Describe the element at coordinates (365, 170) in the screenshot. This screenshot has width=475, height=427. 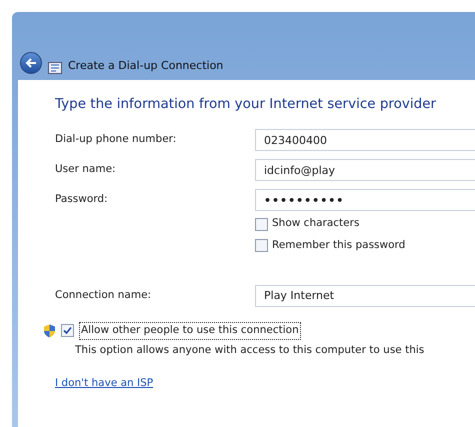
I see `input-field: idcinfo@play` at that location.